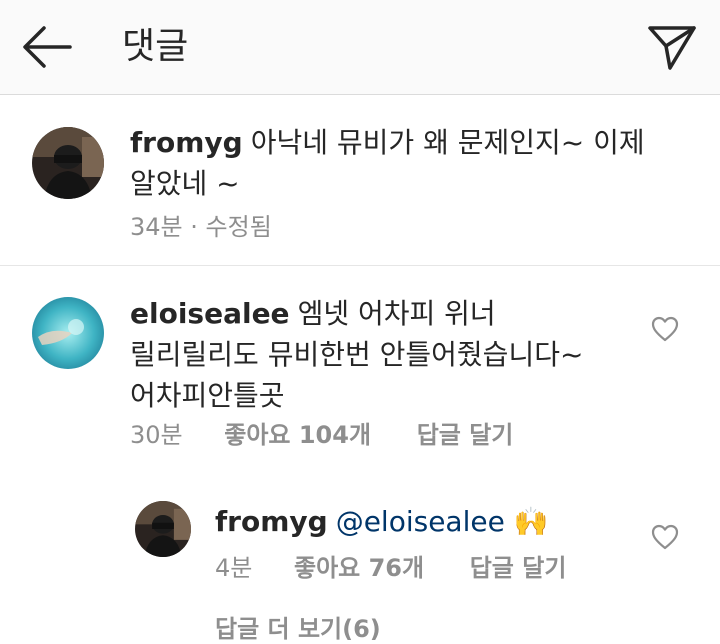 The height and width of the screenshot is (644, 720). I want to click on comment-body: 엠넷 어차피 위너, so click(396, 313).